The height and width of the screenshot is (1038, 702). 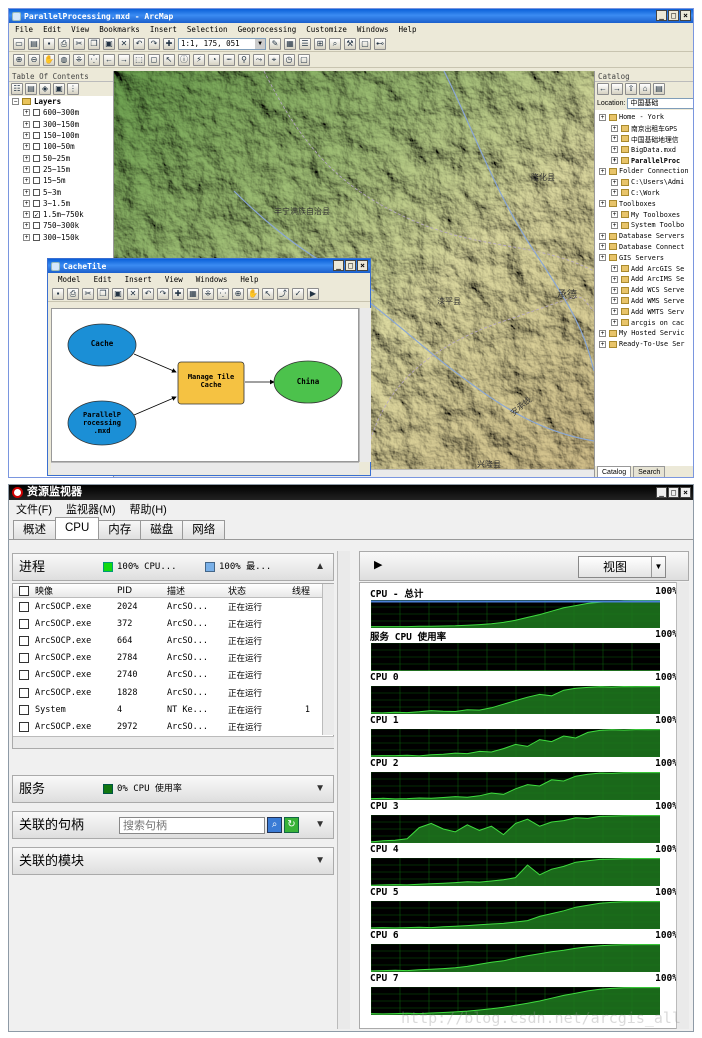 I want to click on menu-item-bookmarks: Bookmarks, so click(x=119, y=29).